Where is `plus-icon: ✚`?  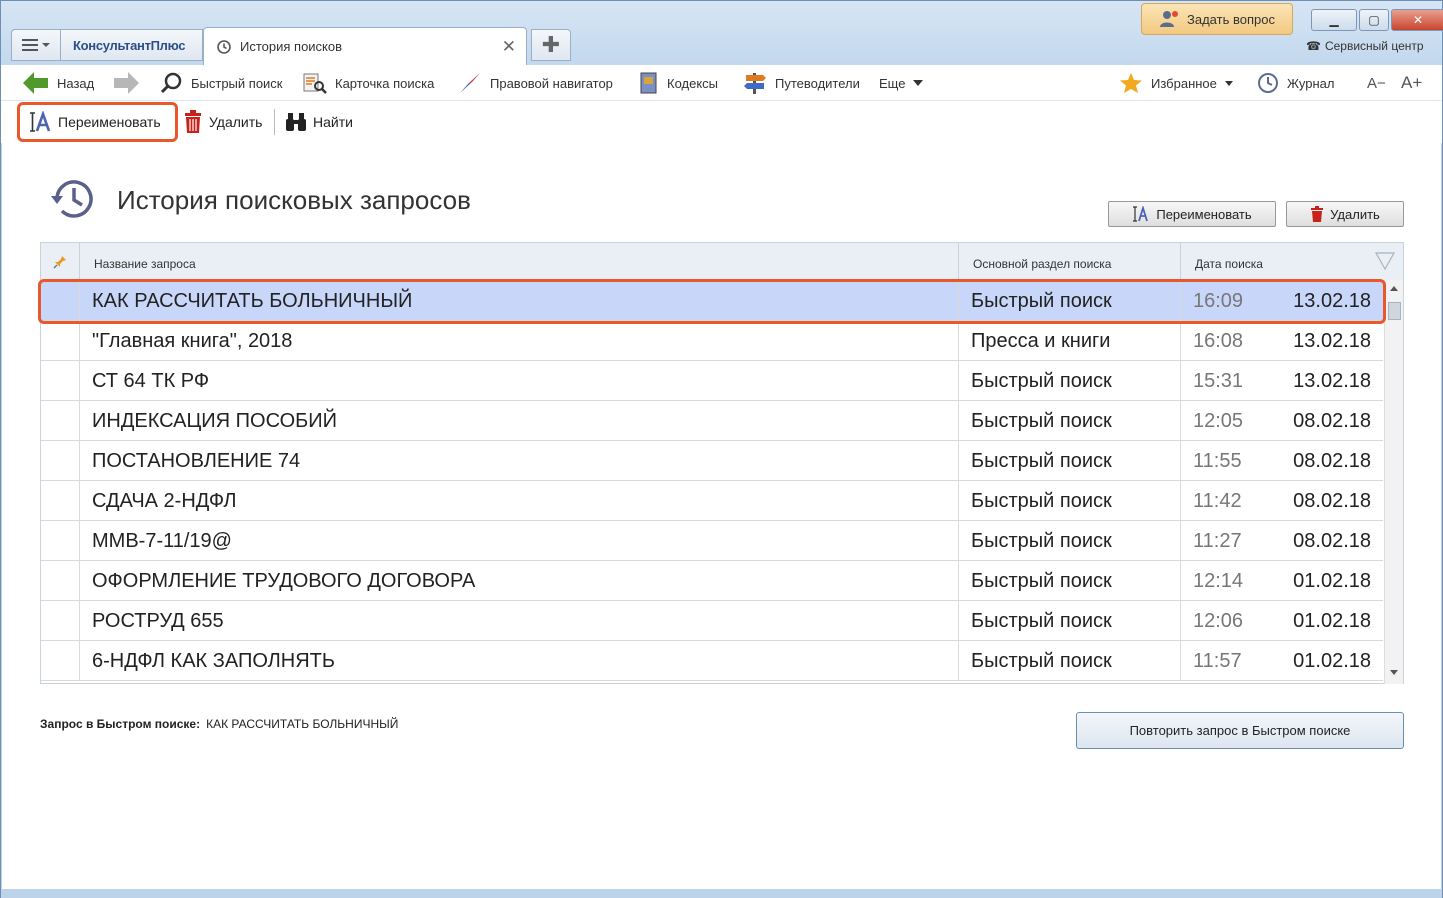 plus-icon: ✚ is located at coordinates (551, 44).